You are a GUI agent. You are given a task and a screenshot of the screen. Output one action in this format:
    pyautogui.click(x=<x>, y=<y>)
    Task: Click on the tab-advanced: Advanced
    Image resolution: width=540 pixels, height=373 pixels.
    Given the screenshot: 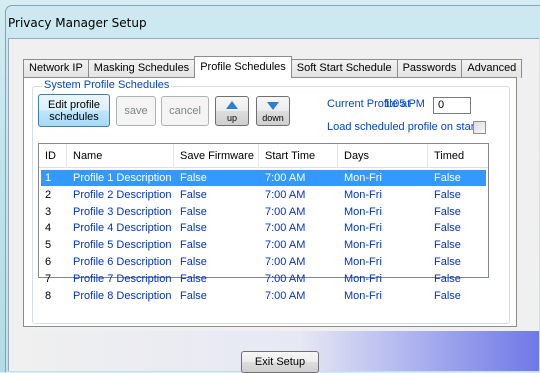 What is the action you would take?
    pyautogui.click(x=492, y=68)
    